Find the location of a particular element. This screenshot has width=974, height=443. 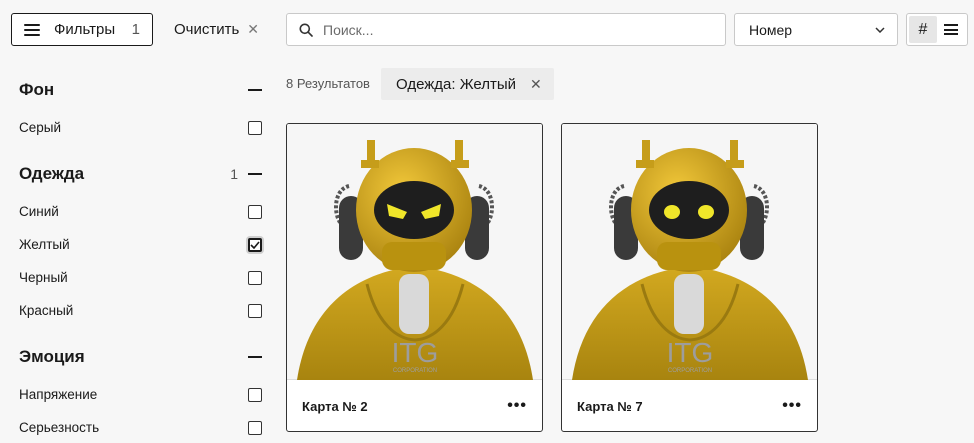

section-background-header: Фон is located at coordinates (140, 90).